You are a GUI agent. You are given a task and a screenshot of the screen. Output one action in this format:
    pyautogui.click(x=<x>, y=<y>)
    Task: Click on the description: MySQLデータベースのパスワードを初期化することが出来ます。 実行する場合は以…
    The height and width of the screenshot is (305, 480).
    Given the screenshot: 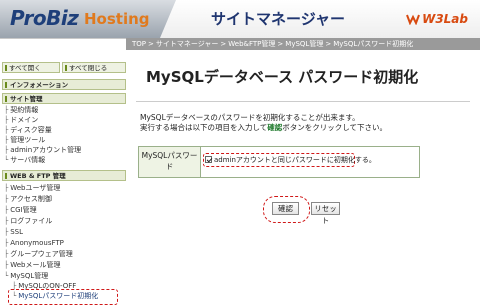 What is the action you would take?
    pyautogui.click(x=263, y=123)
    